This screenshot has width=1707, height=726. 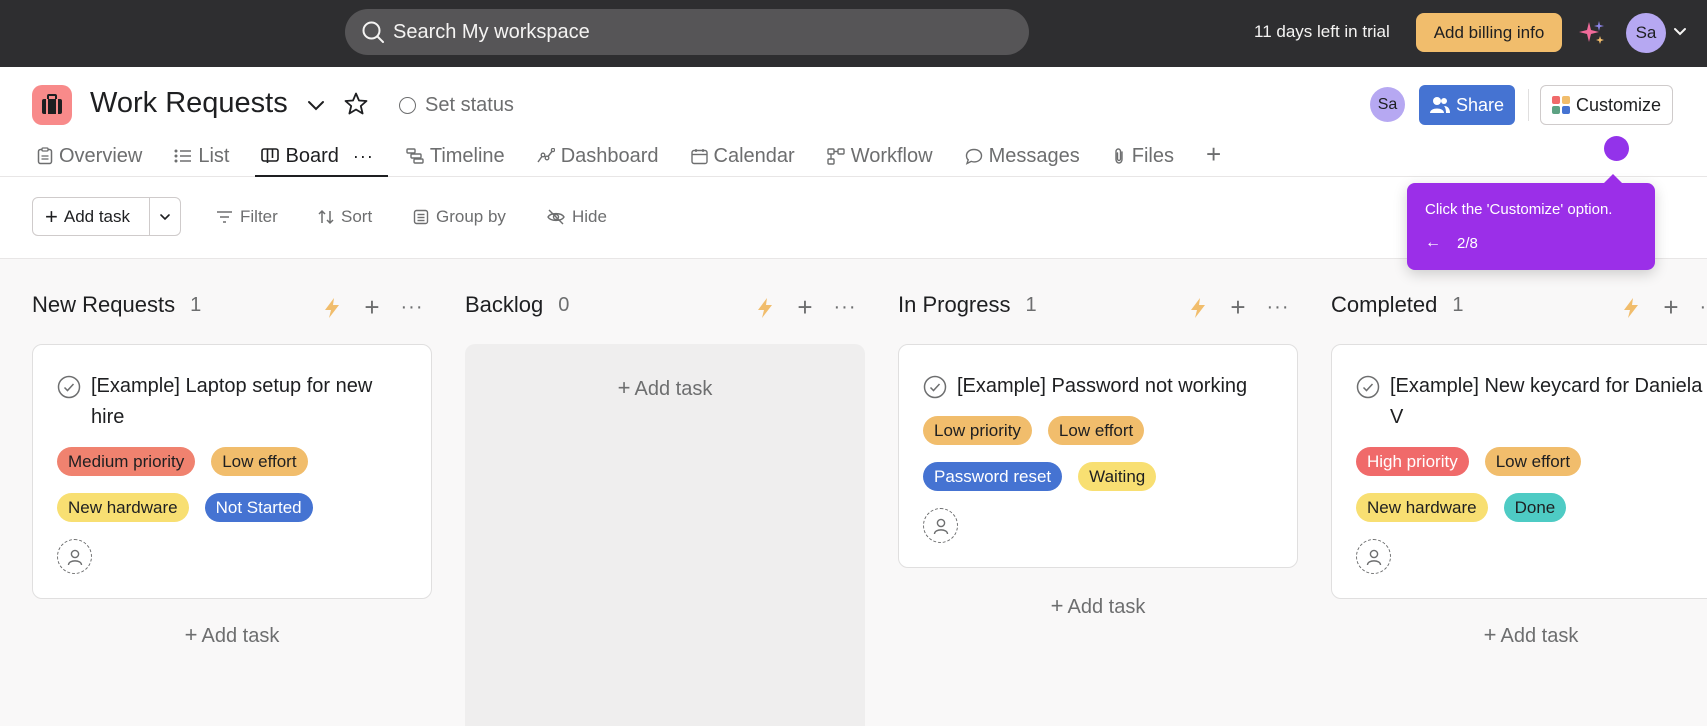 I want to click on tab-label: Files, so click(x=1152, y=155).